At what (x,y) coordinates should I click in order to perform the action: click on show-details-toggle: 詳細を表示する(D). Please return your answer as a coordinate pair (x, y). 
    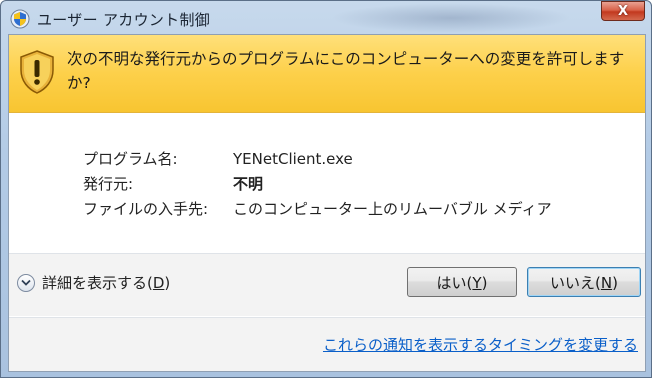
    Looking at the image, I should click on (93, 282).